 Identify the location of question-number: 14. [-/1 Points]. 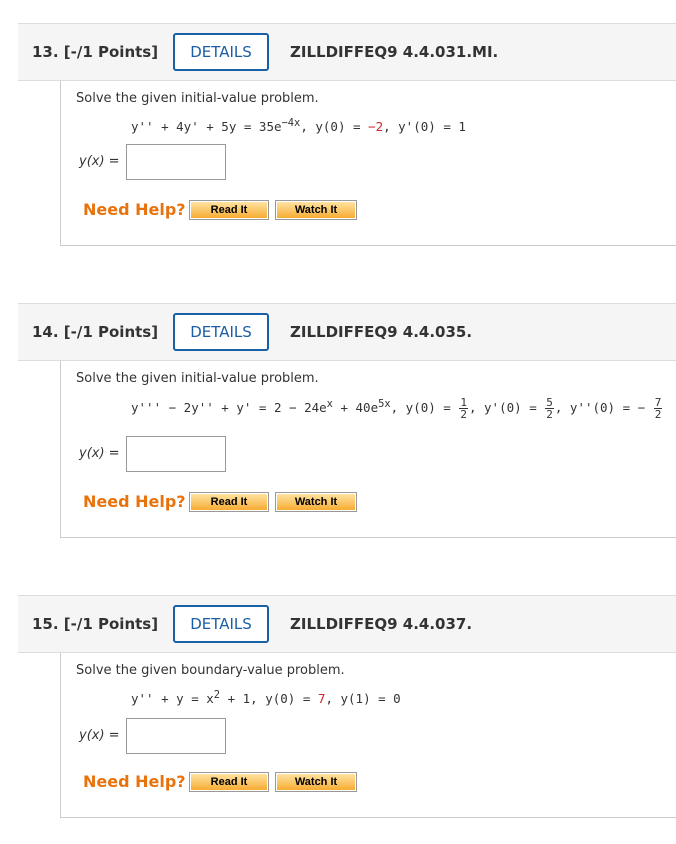
(95, 332).